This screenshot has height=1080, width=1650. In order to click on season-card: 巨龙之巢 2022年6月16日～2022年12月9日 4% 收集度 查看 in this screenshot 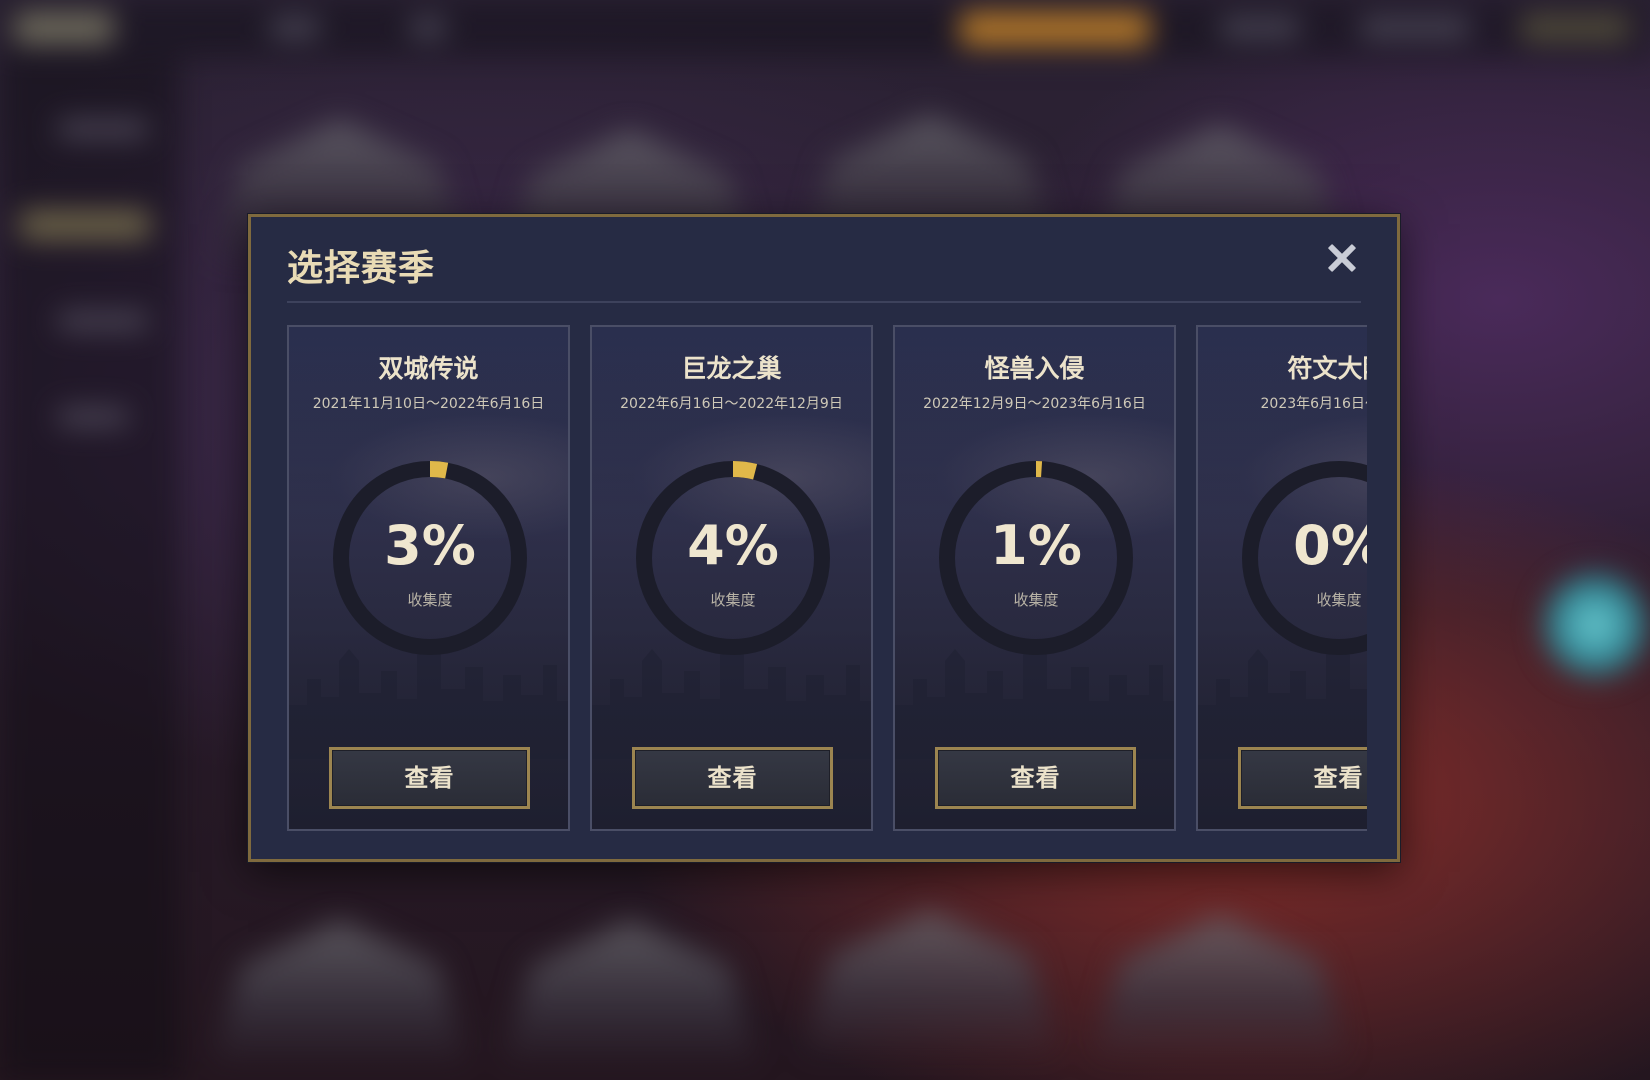, I will do `click(731, 578)`.